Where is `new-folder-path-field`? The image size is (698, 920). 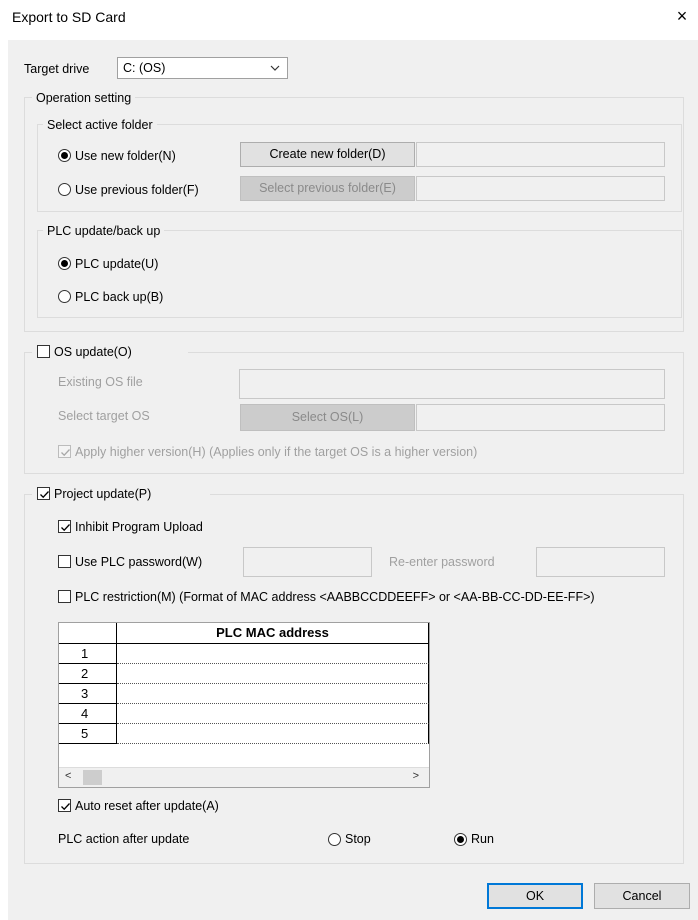
new-folder-path-field is located at coordinates (540, 154).